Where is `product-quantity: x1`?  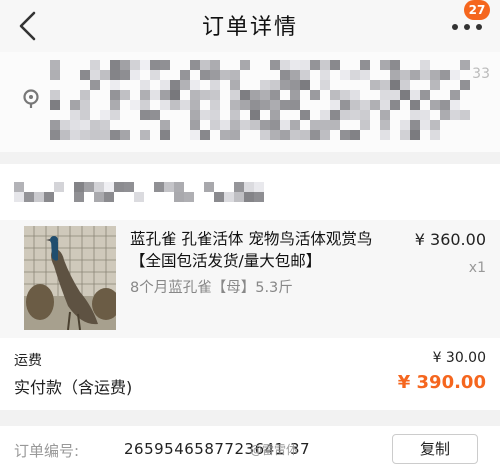 product-quantity: x1 is located at coordinates (477, 268).